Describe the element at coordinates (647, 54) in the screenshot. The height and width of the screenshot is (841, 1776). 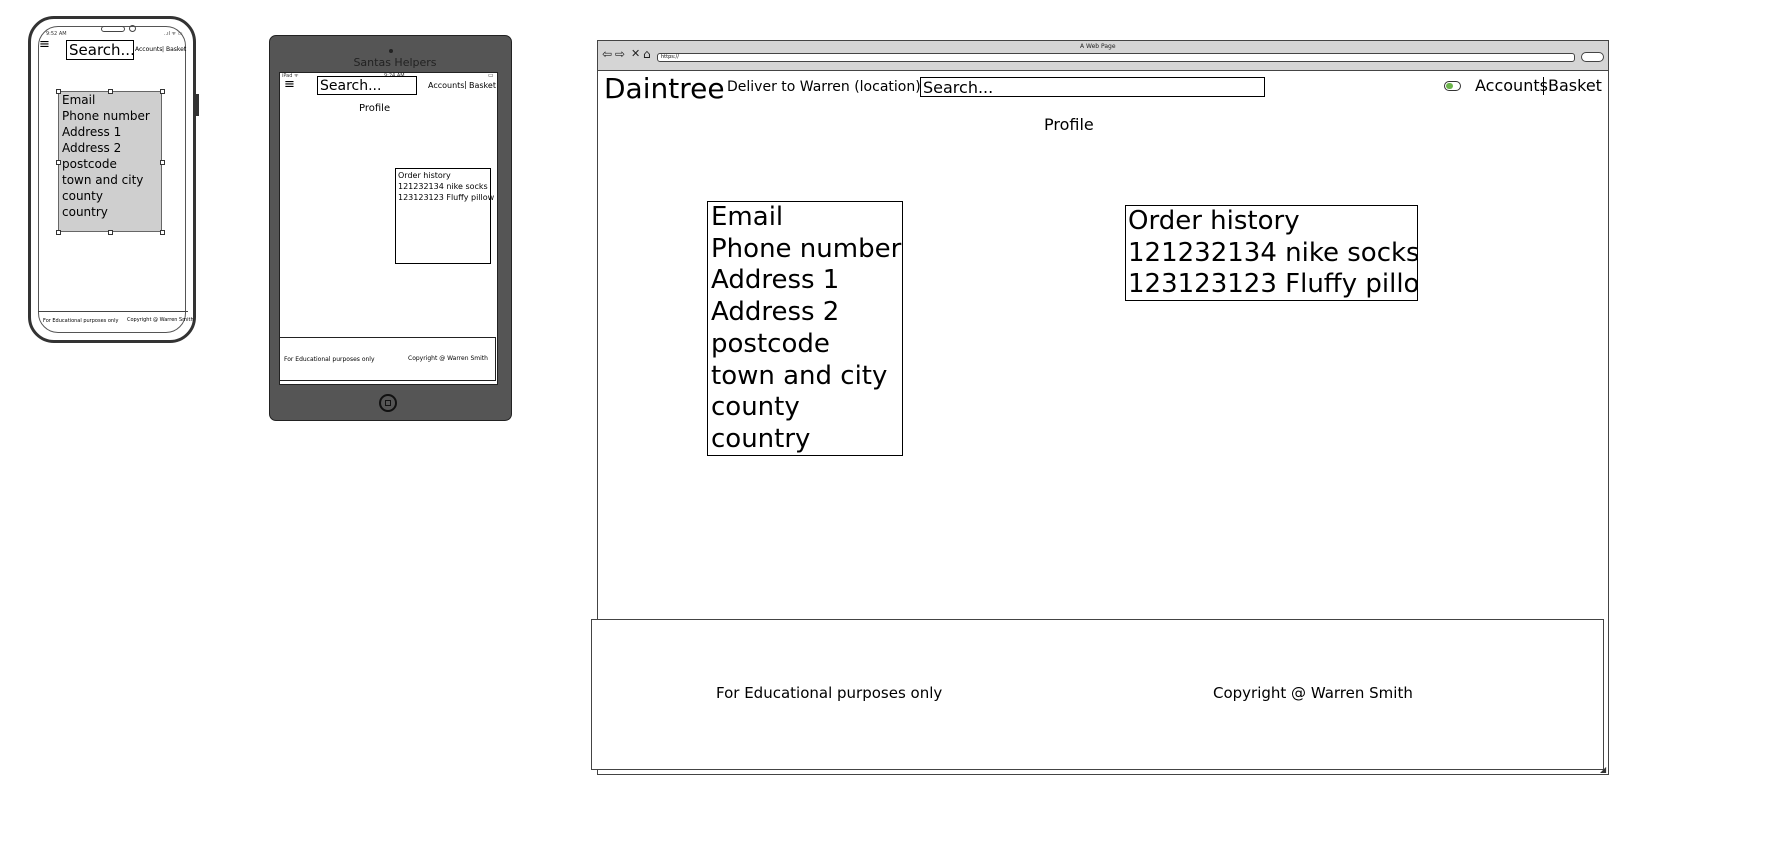
I see `home-icon: ⌂` at that location.